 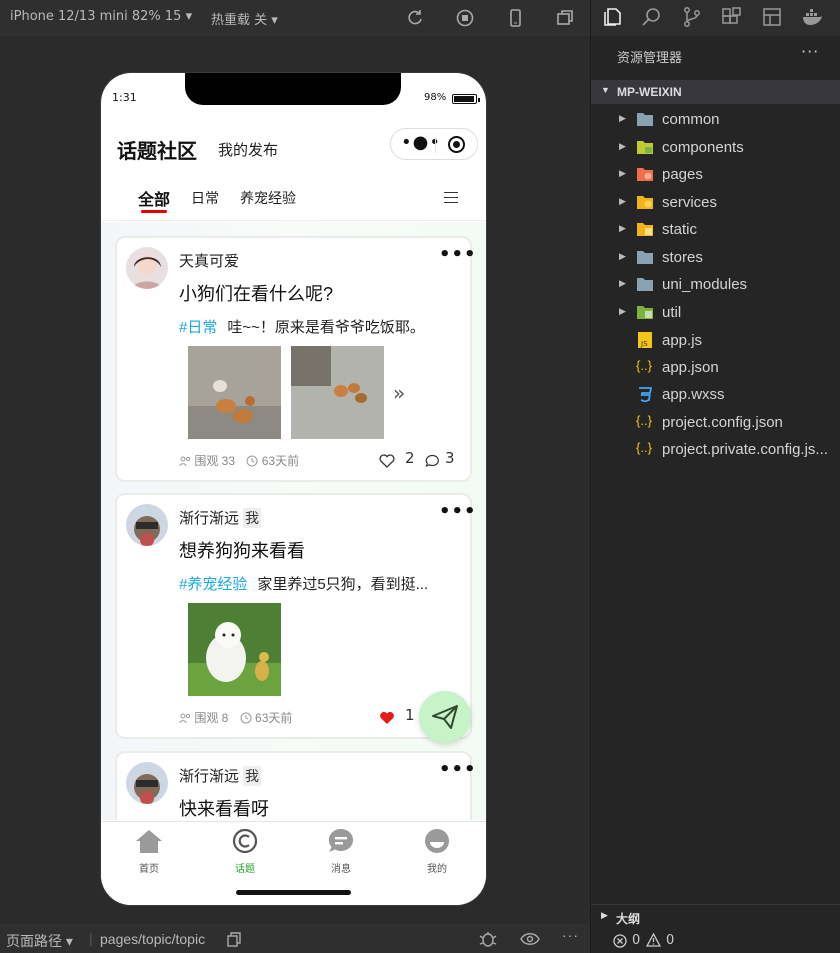 I want to click on comment-icon, so click(x=432, y=461).